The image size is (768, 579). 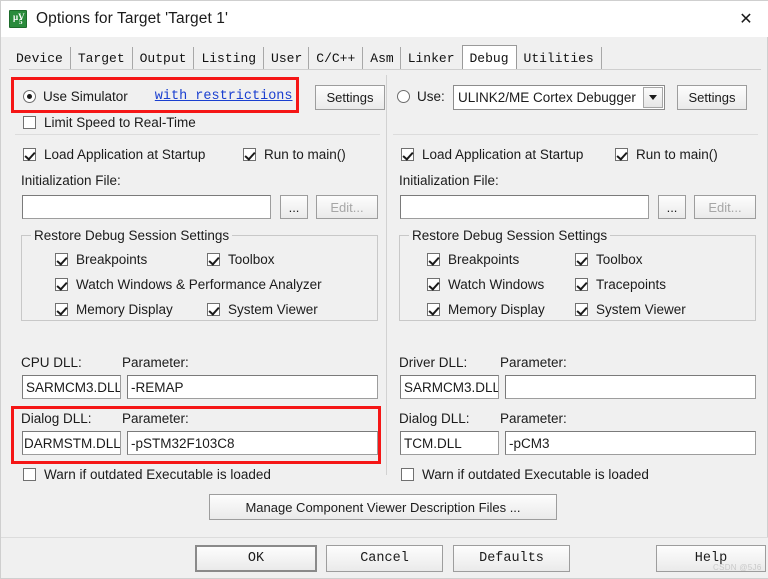 I want to click on load-application-row-right: Load Application at Startup, so click(x=492, y=154).